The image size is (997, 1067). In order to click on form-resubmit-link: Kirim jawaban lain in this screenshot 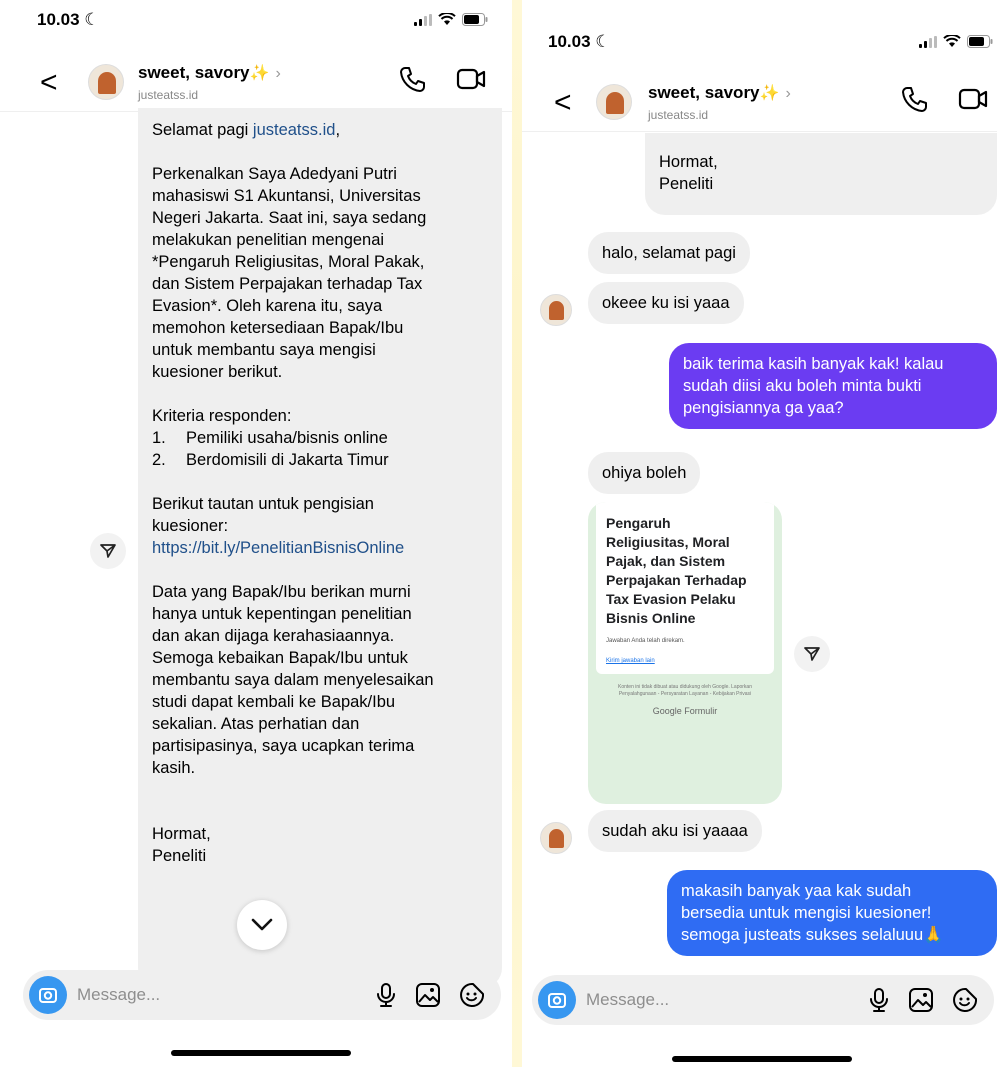, I will do `click(630, 661)`.